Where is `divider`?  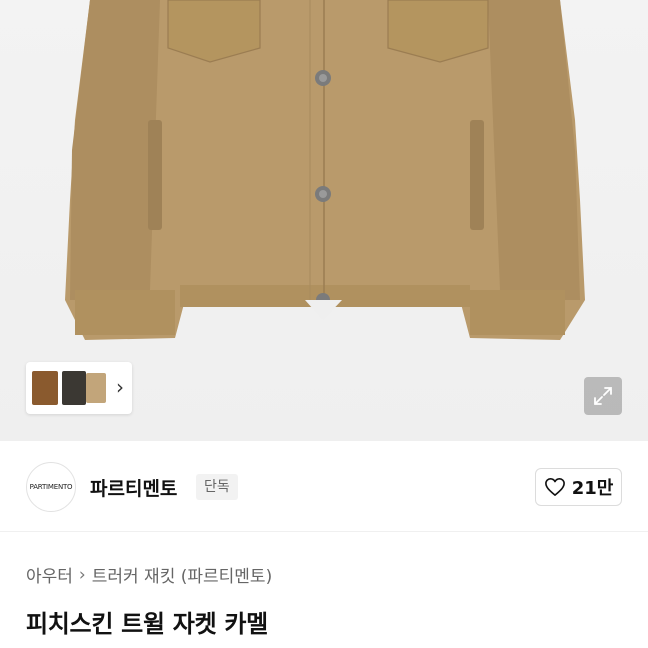 divider is located at coordinates (324, 531).